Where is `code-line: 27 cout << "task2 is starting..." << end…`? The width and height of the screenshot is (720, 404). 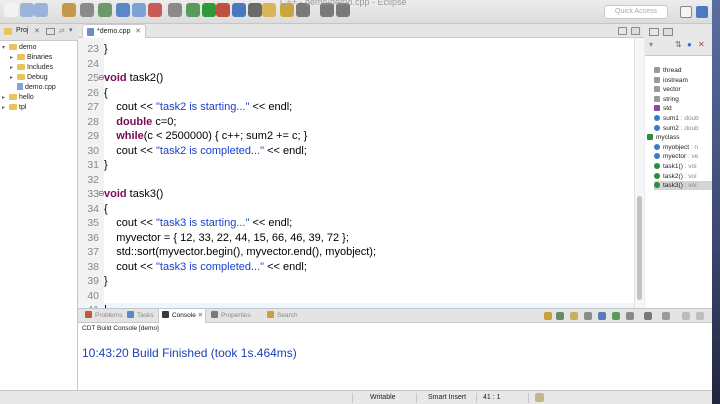
code-line: 27 cout << "task2 is starting..." << end… is located at coordinates (356, 107).